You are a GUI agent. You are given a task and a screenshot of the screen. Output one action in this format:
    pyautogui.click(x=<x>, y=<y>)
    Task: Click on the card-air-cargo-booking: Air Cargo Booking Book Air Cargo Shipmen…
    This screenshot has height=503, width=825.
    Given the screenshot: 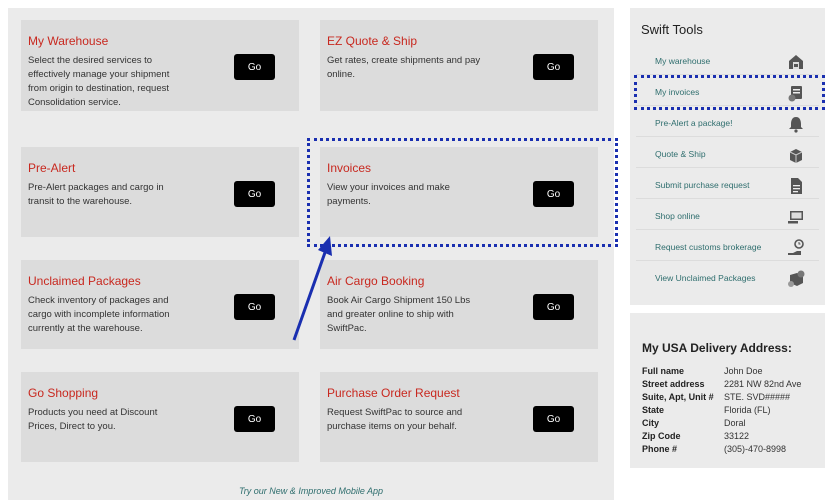 What is the action you would take?
    pyautogui.click(x=459, y=304)
    